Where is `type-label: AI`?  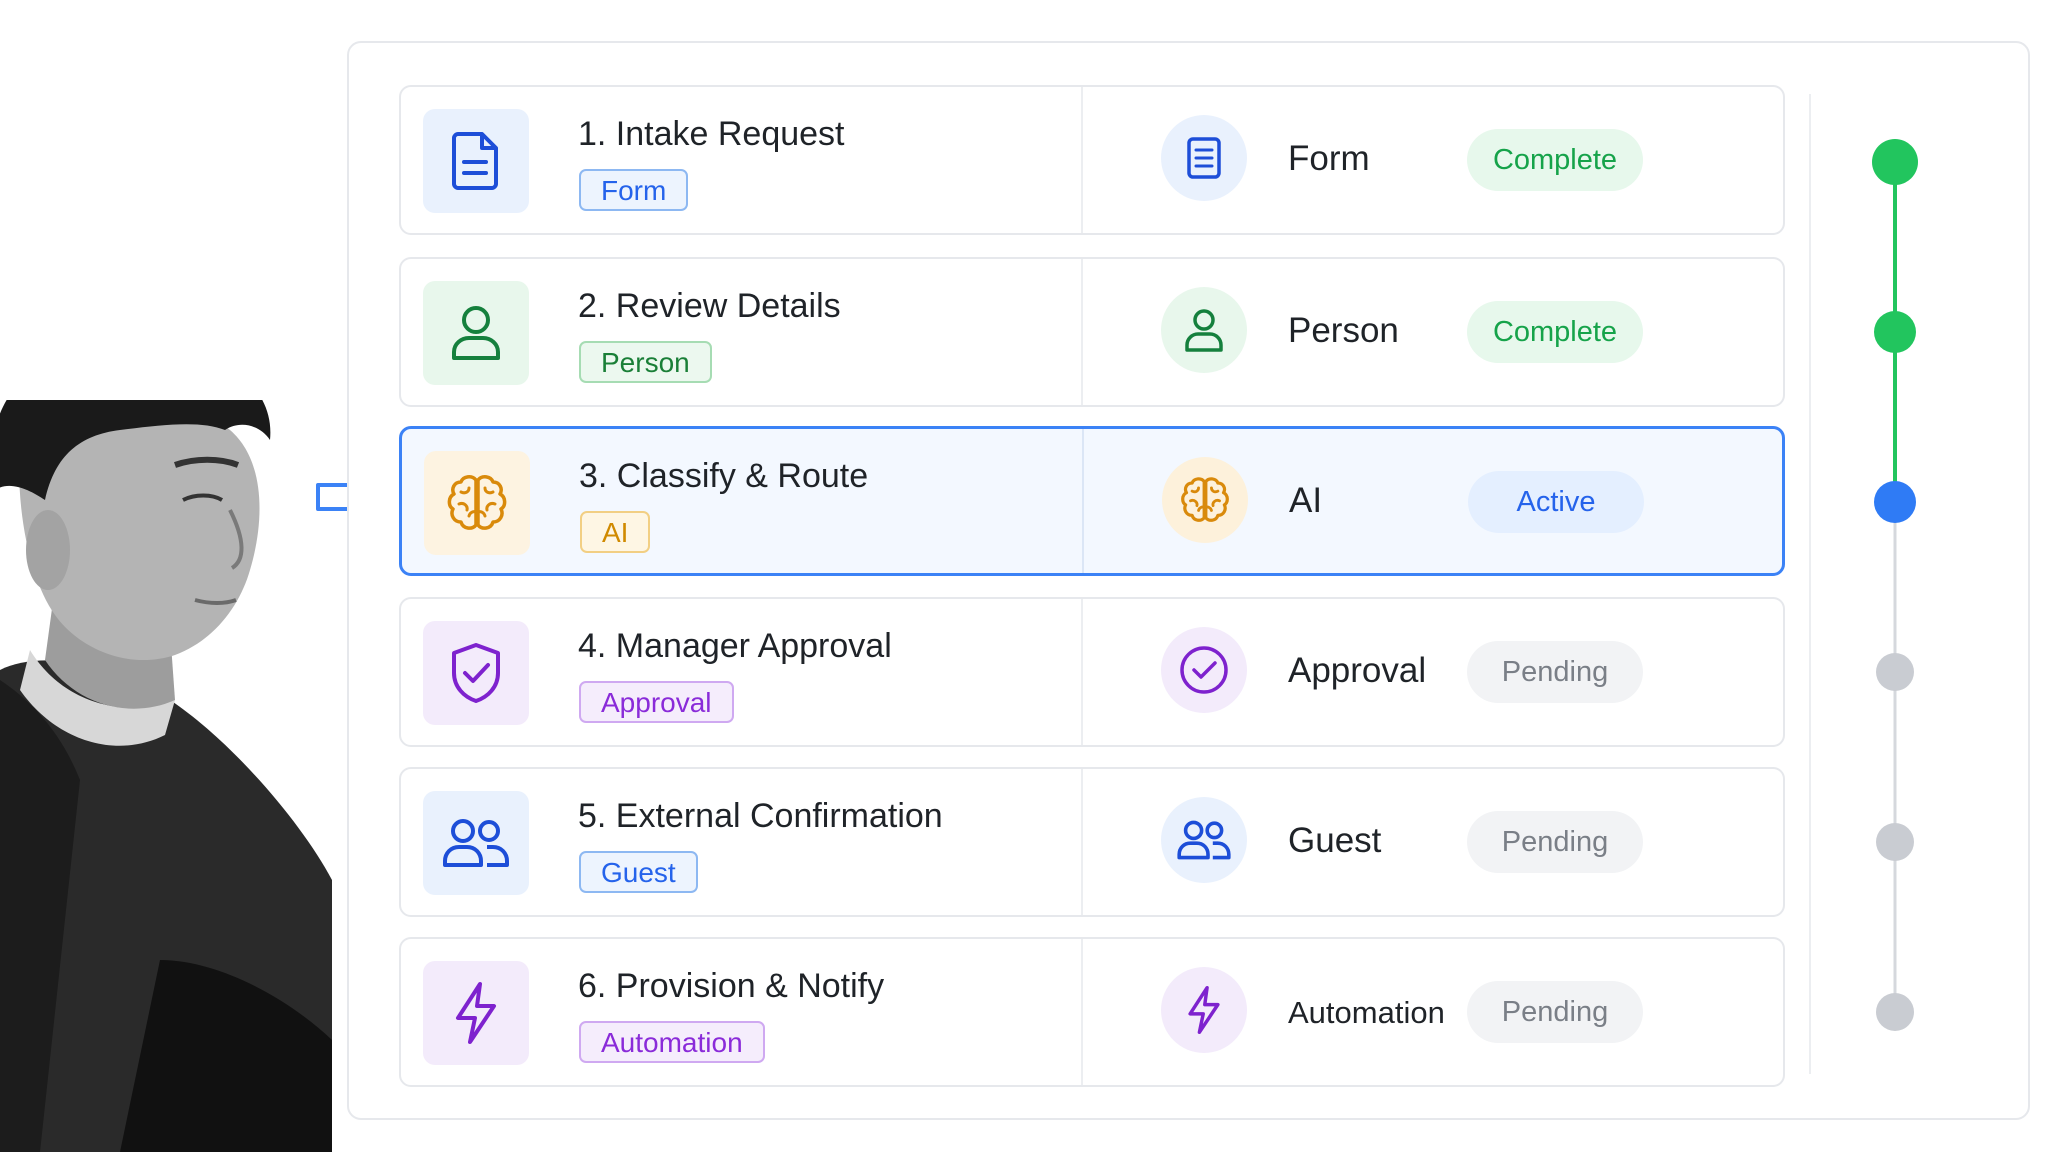 type-label: AI is located at coordinates (1306, 500).